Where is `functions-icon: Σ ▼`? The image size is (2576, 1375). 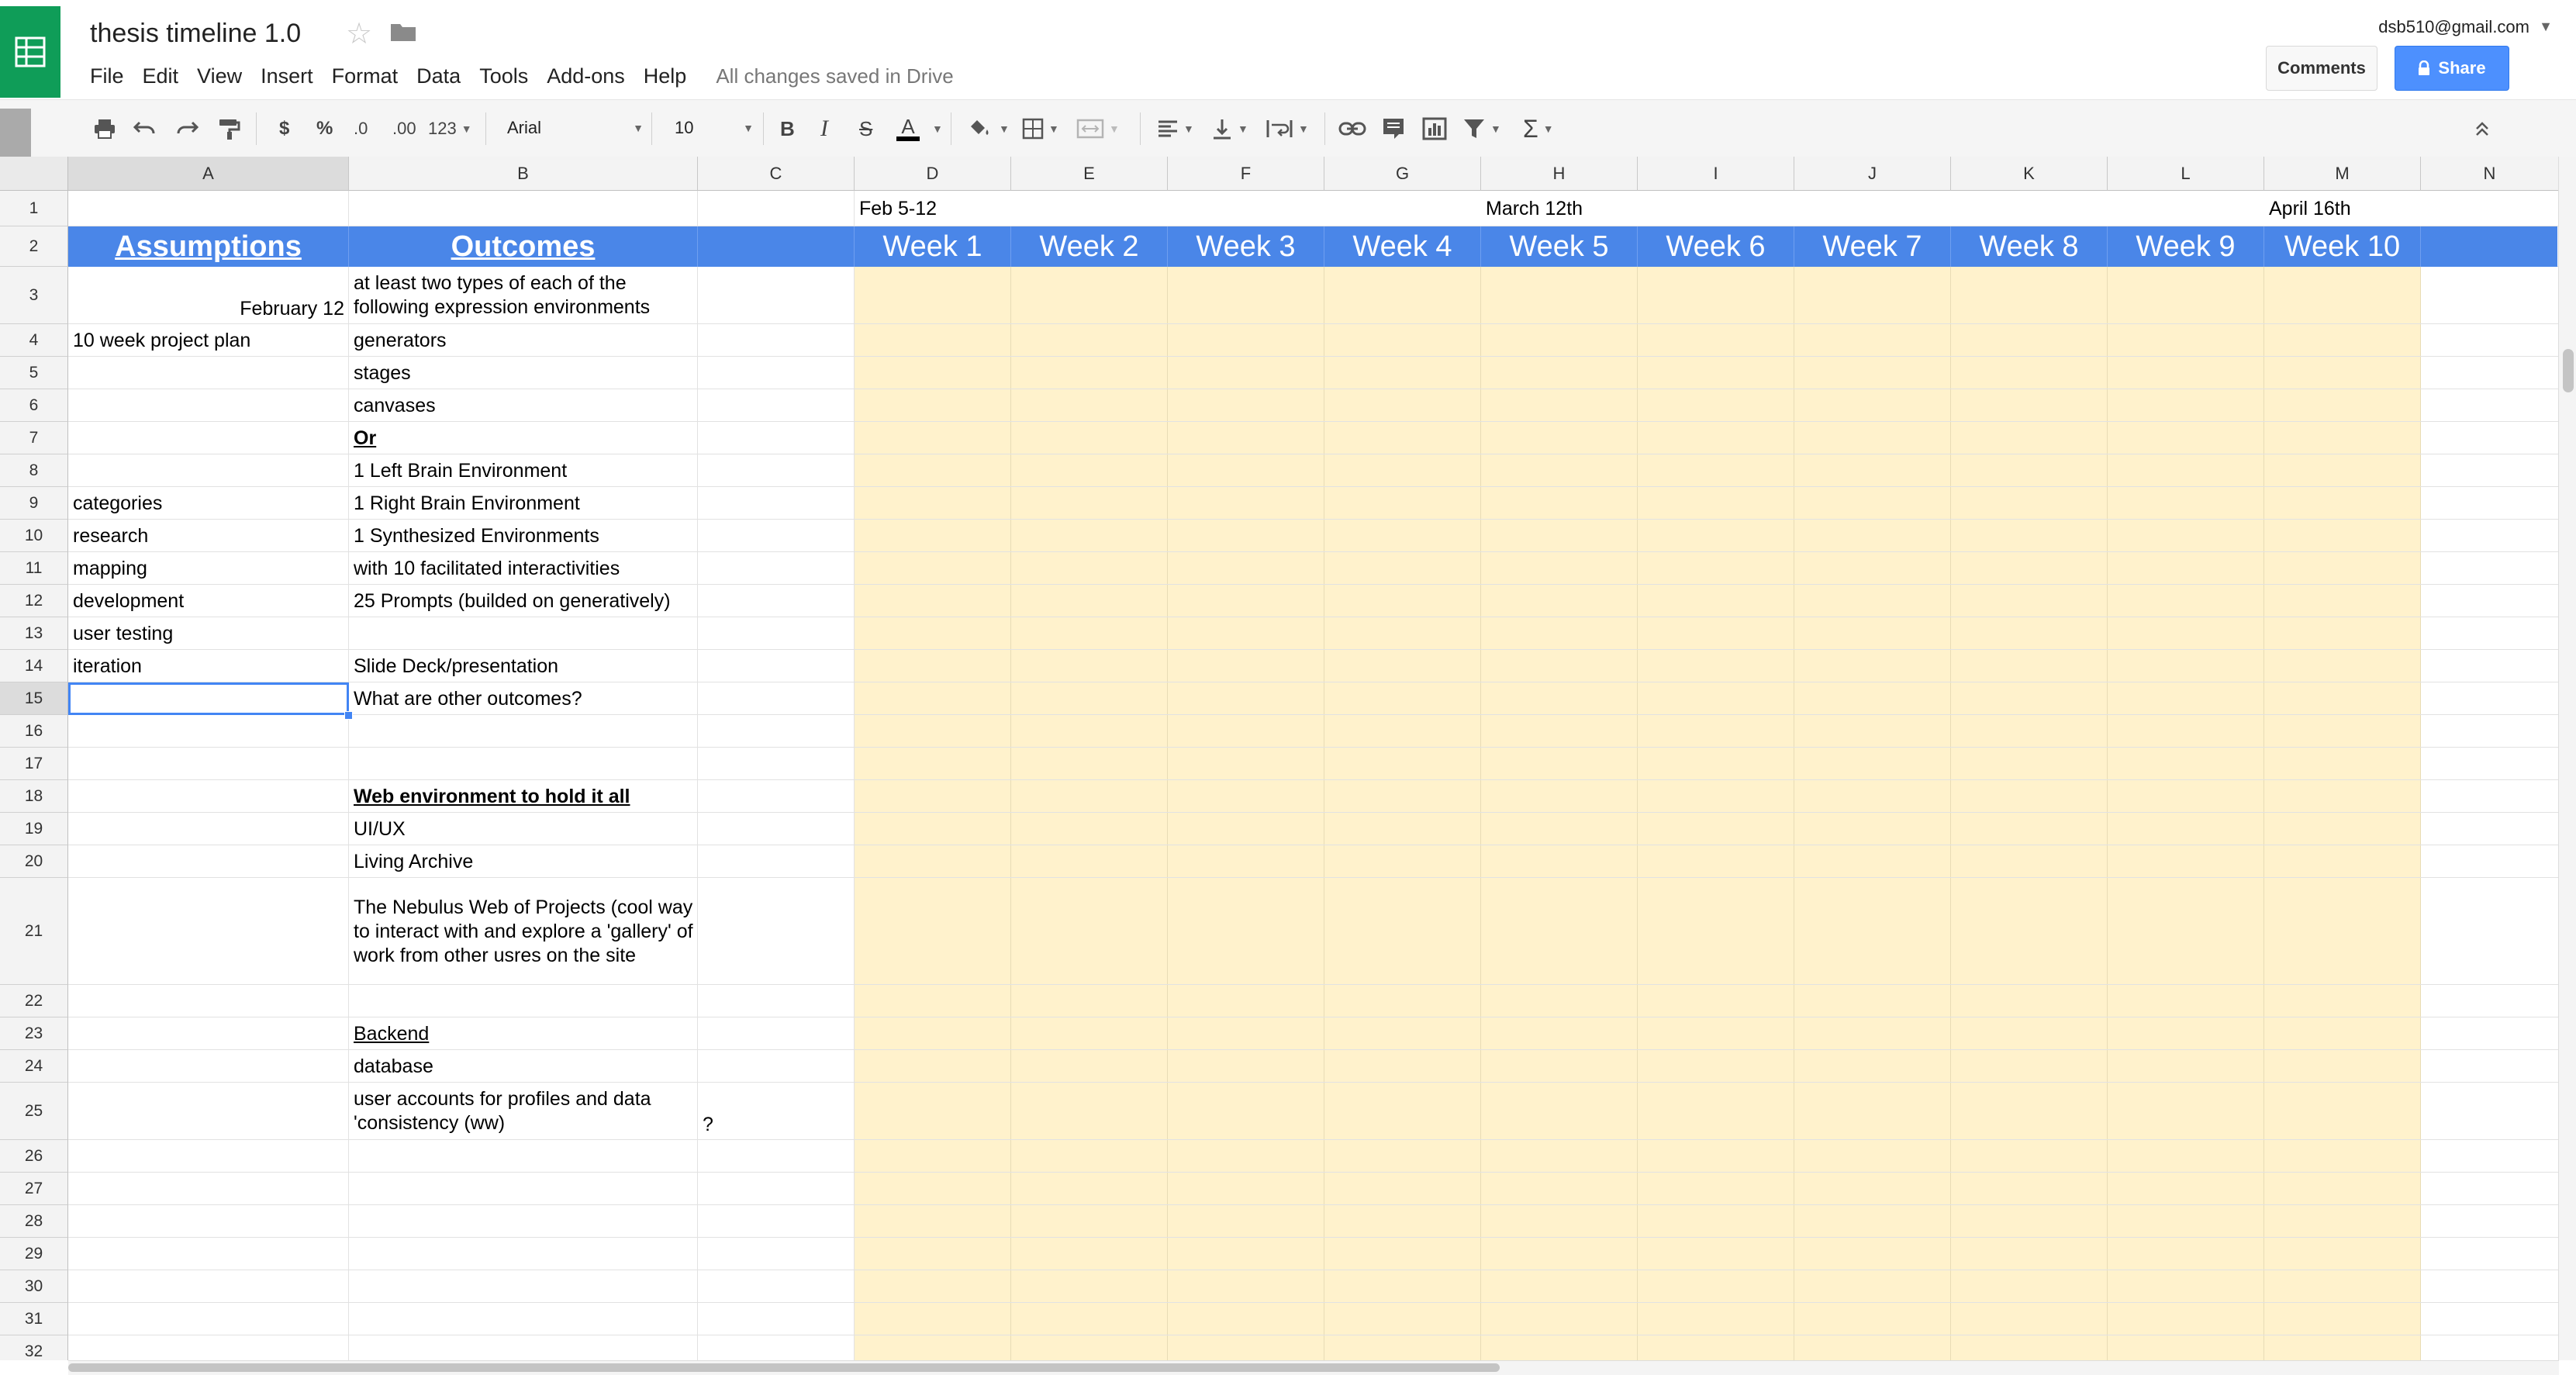
functions-icon: Σ ▼ is located at coordinates (1539, 128).